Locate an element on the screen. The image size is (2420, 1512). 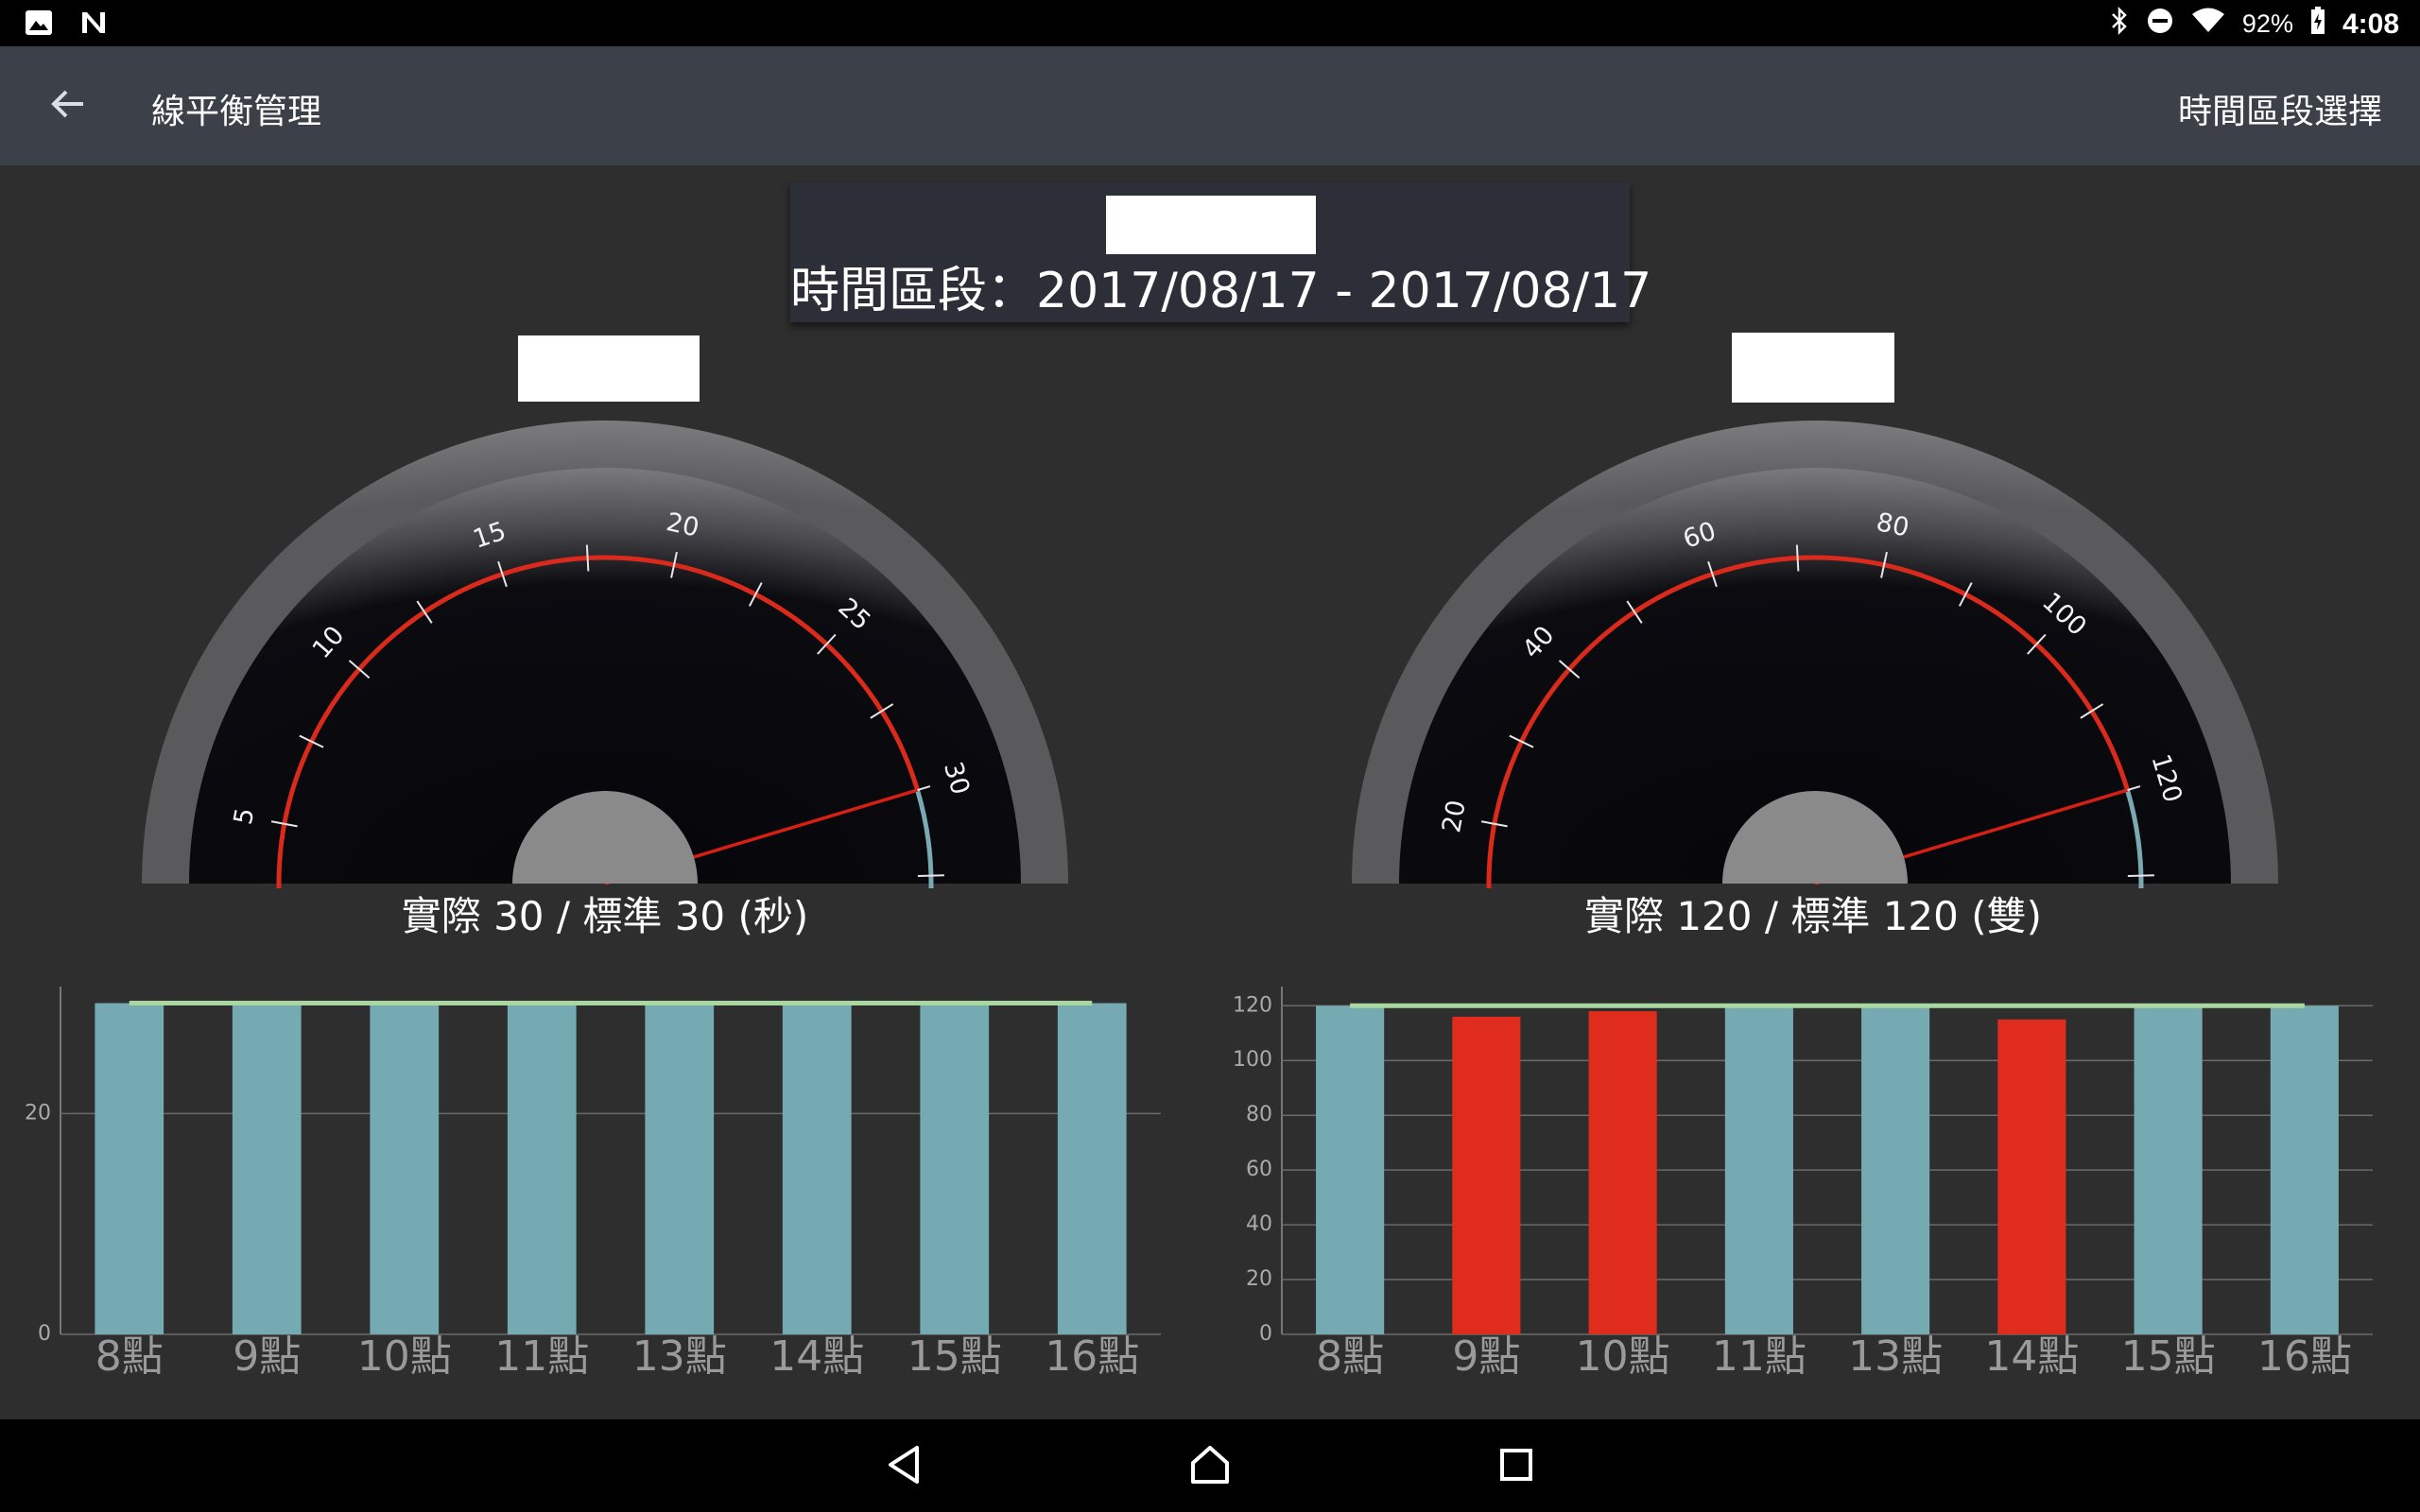
period-card: 時間區段：2017/08/17 - 2017/08/17 is located at coordinates (1221, 252).